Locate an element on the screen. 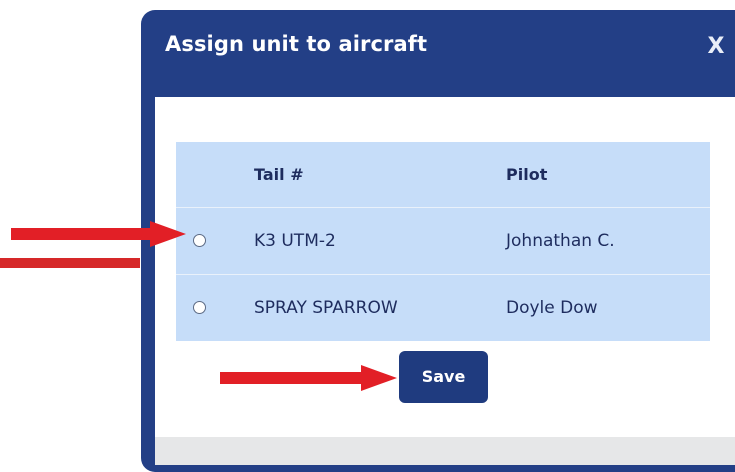 The image size is (735, 472). close-button: X is located at coordinates (716, 47).